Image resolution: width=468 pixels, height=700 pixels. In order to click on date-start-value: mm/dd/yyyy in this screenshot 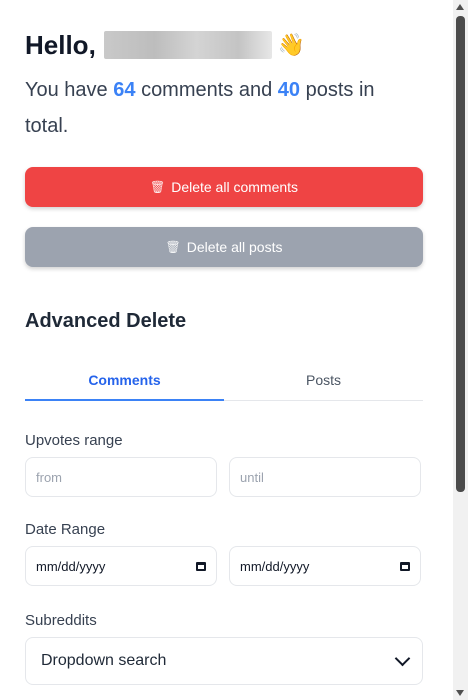, I will do `click(71, 566)`.